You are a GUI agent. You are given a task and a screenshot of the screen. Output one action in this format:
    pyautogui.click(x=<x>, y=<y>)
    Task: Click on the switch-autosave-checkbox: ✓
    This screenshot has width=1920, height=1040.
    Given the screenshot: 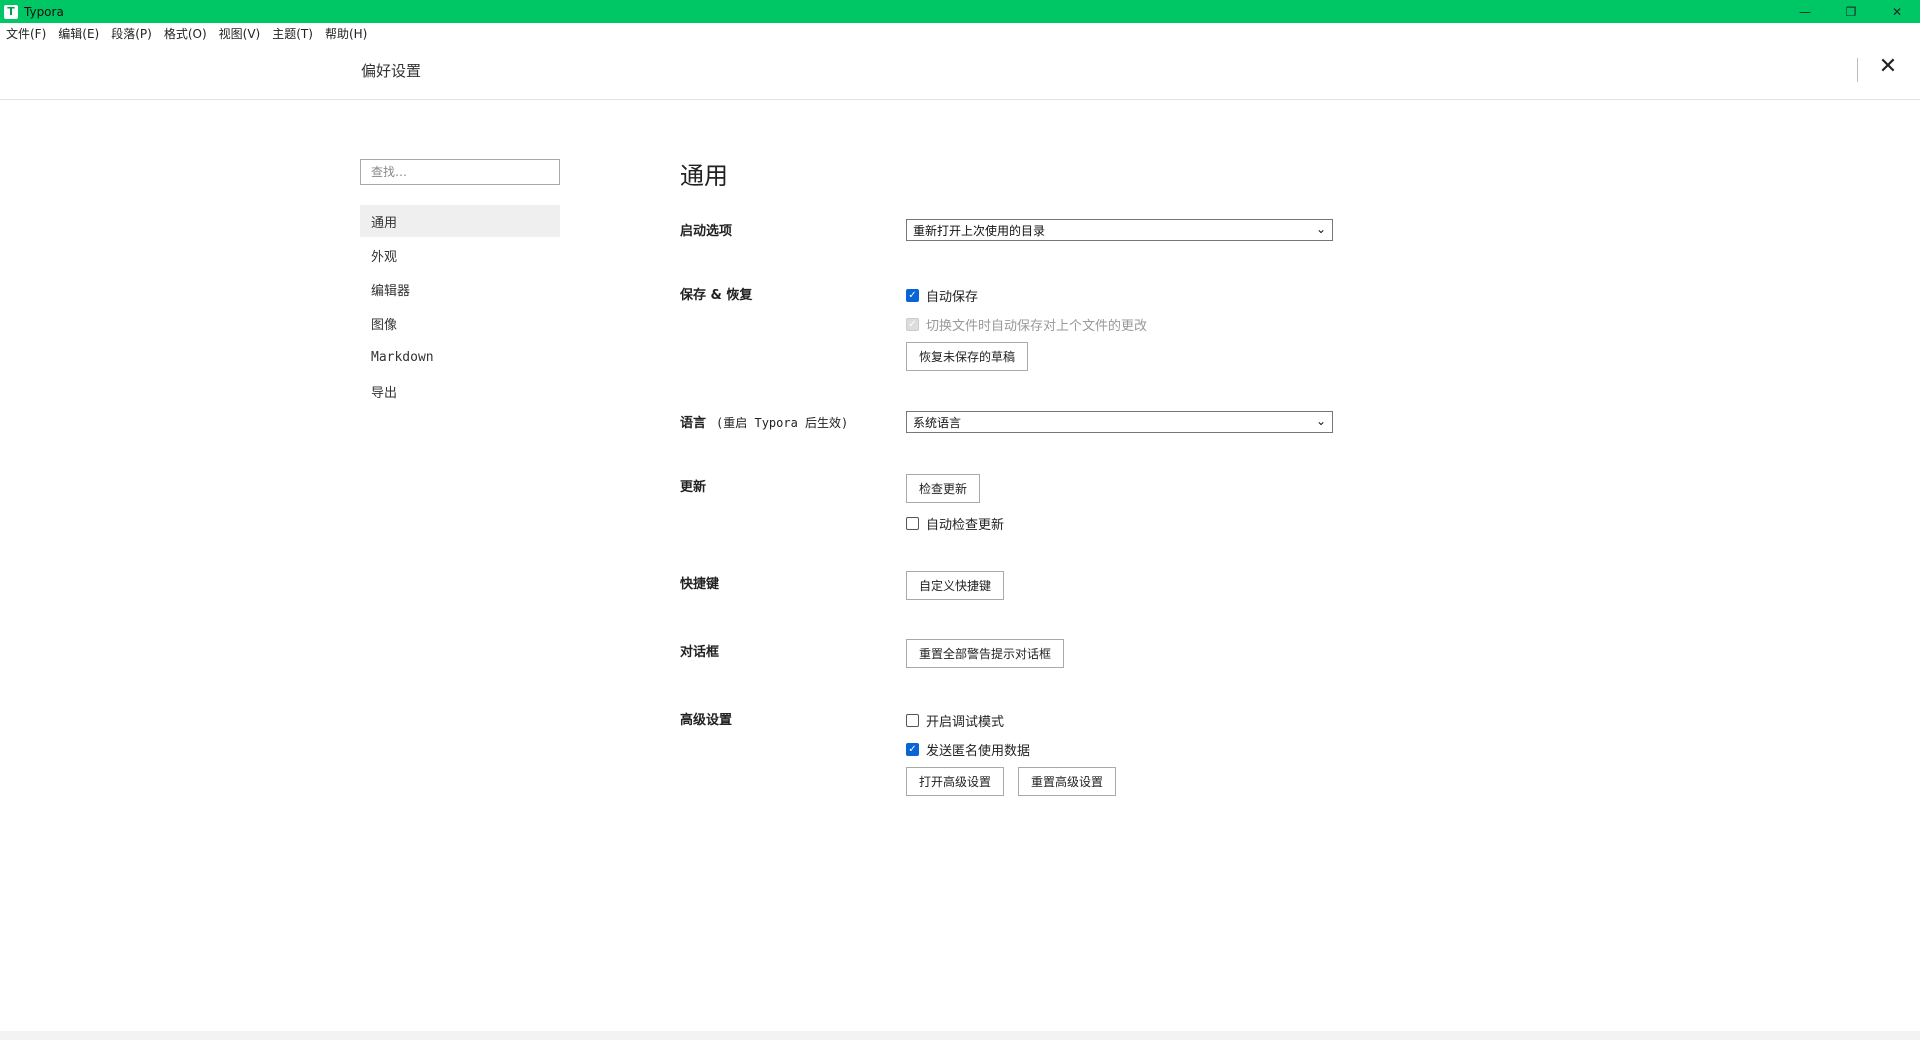 What is the action you would take?
    pyautogui.click(x=912, y=324)
    